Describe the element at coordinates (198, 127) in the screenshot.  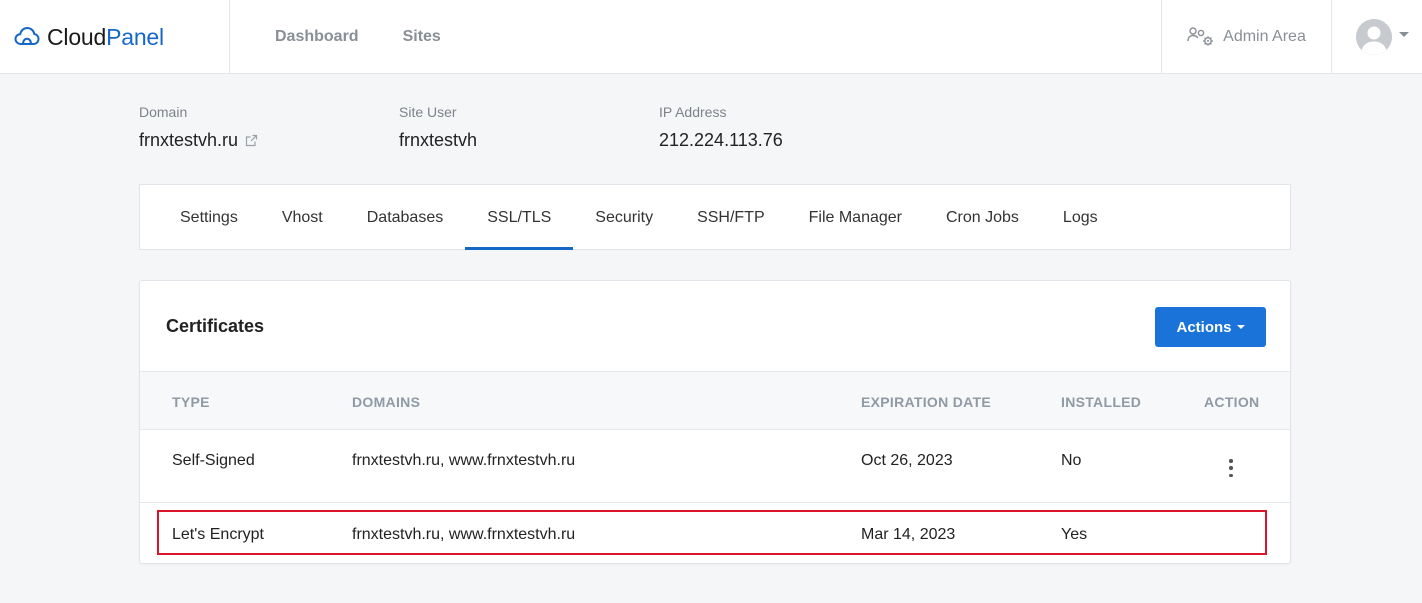
I see `domain-info: Domain frnxtestvh.ru` at that location.